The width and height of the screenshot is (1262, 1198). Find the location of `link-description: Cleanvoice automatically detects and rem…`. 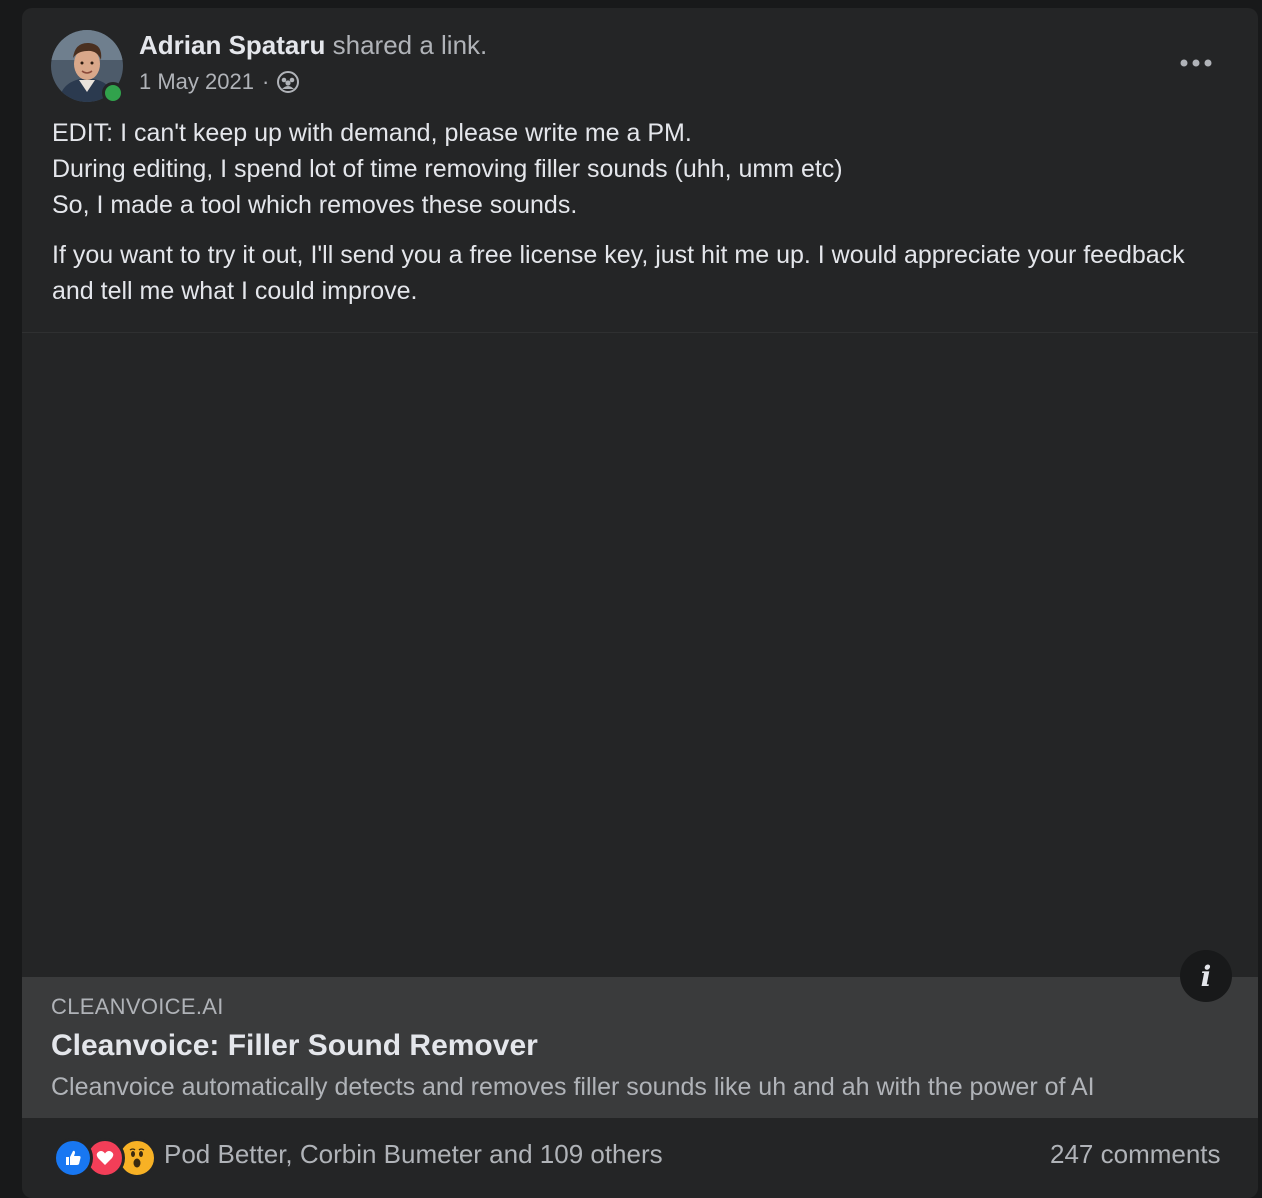

link-description: Cleanvoice automatically detects and rem… is located at coordinates (573, 1087).